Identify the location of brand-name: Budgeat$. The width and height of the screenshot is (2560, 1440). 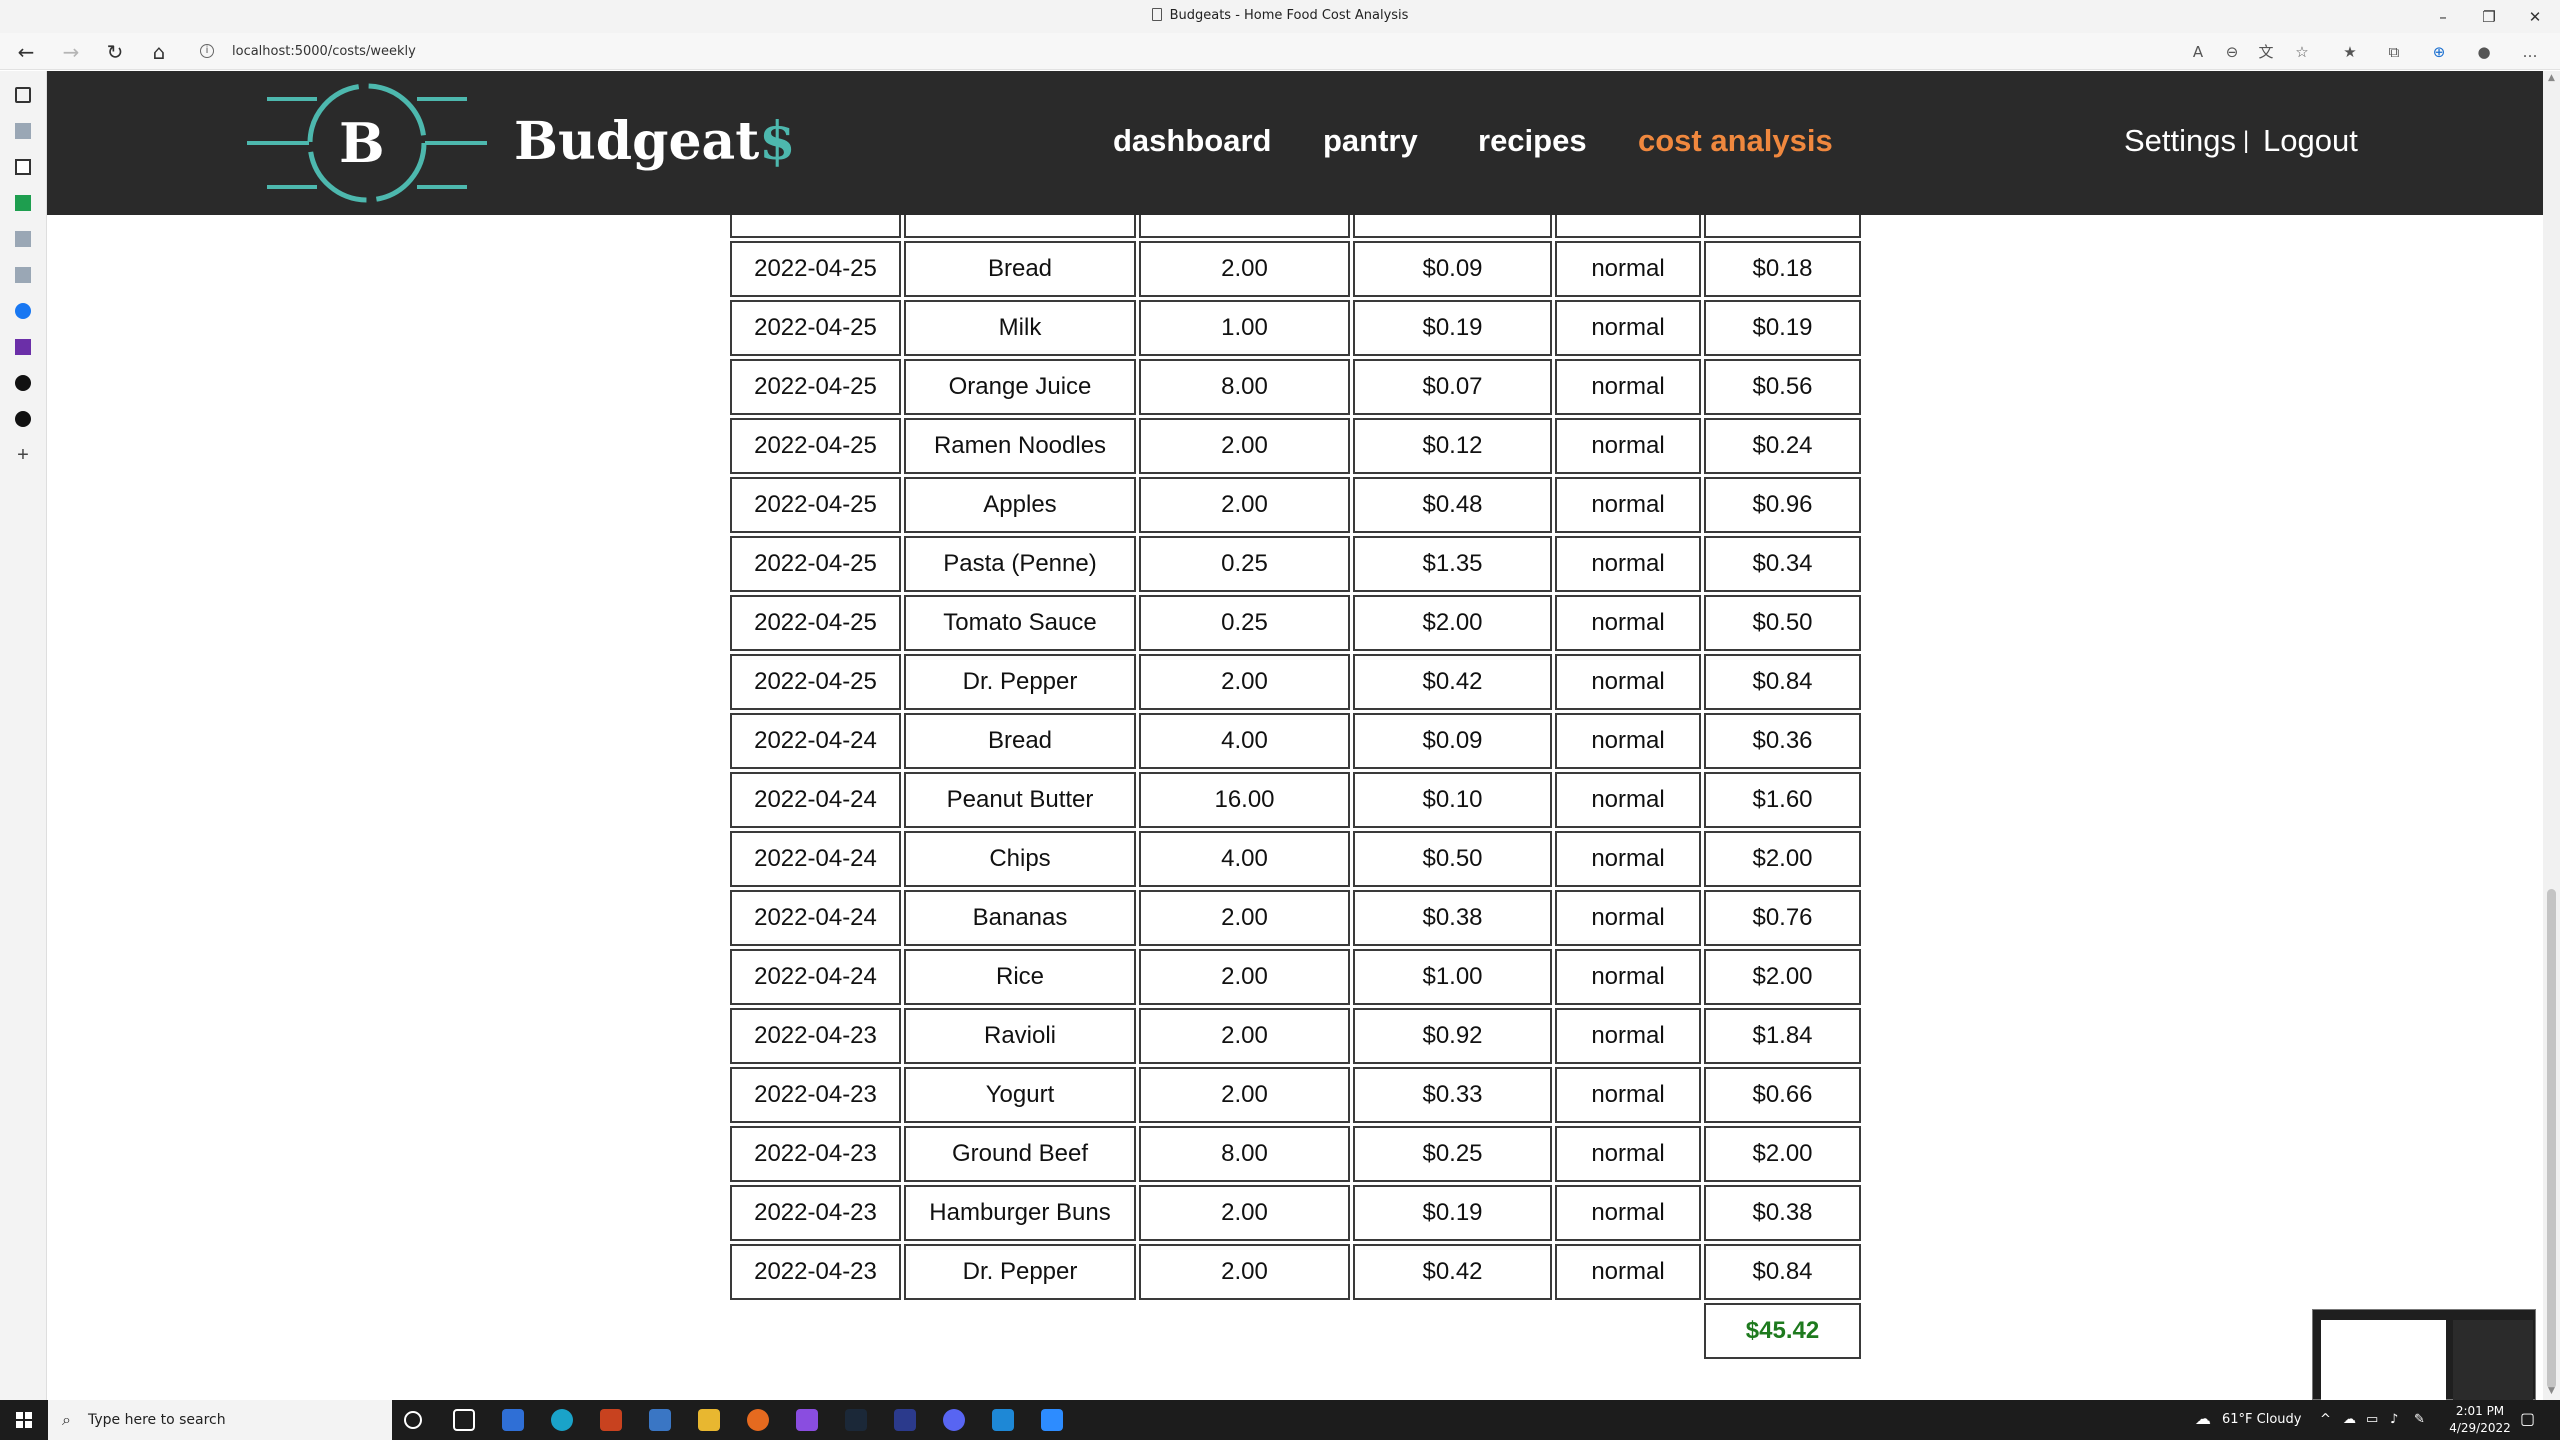
(654, 141).